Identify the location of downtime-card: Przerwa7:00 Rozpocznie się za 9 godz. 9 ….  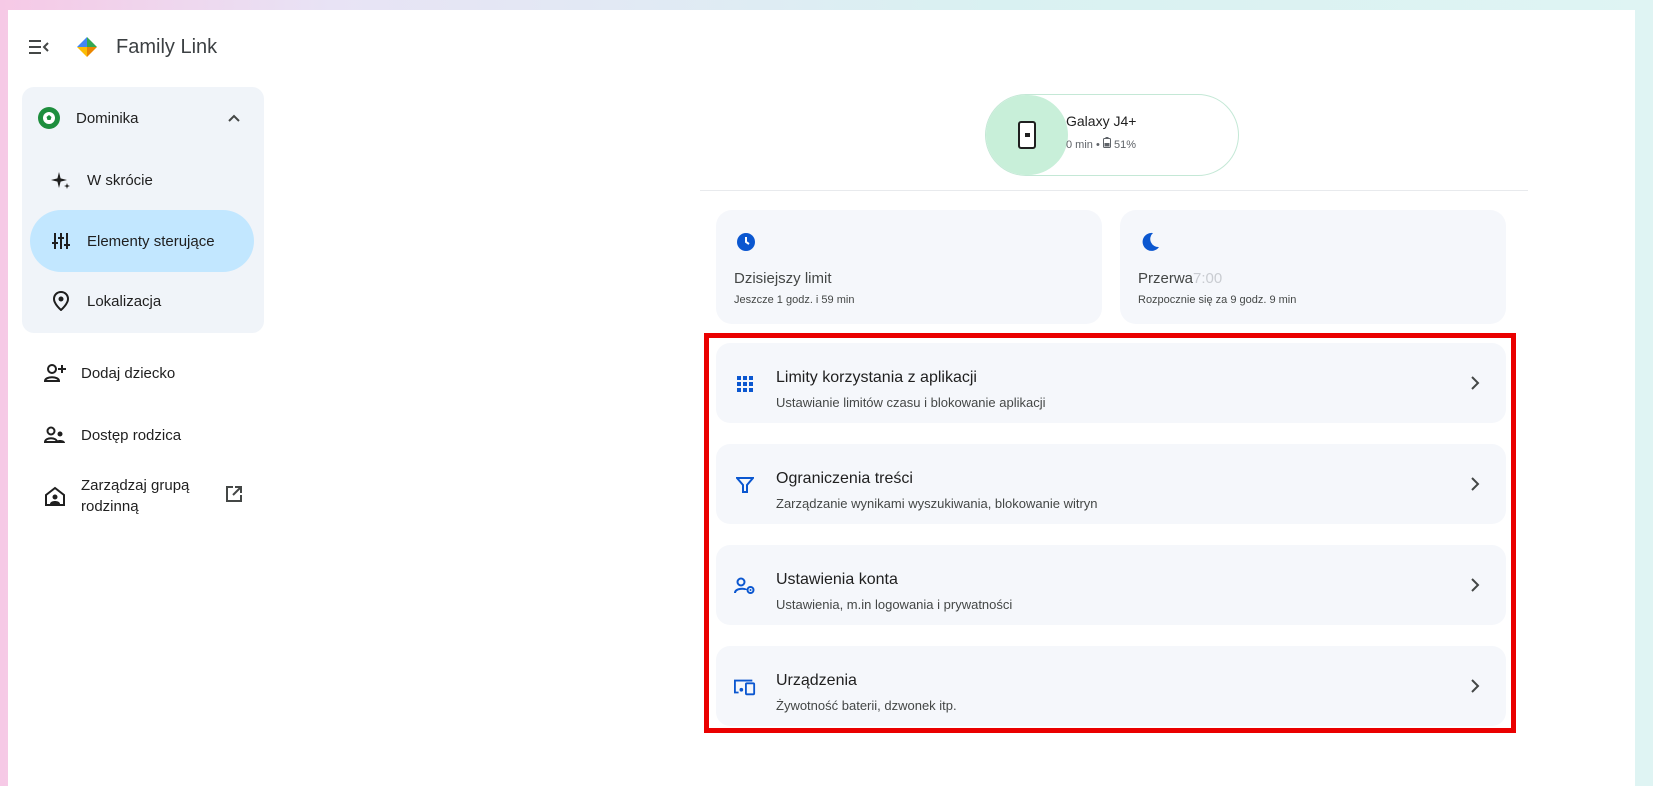
(1313, 267).